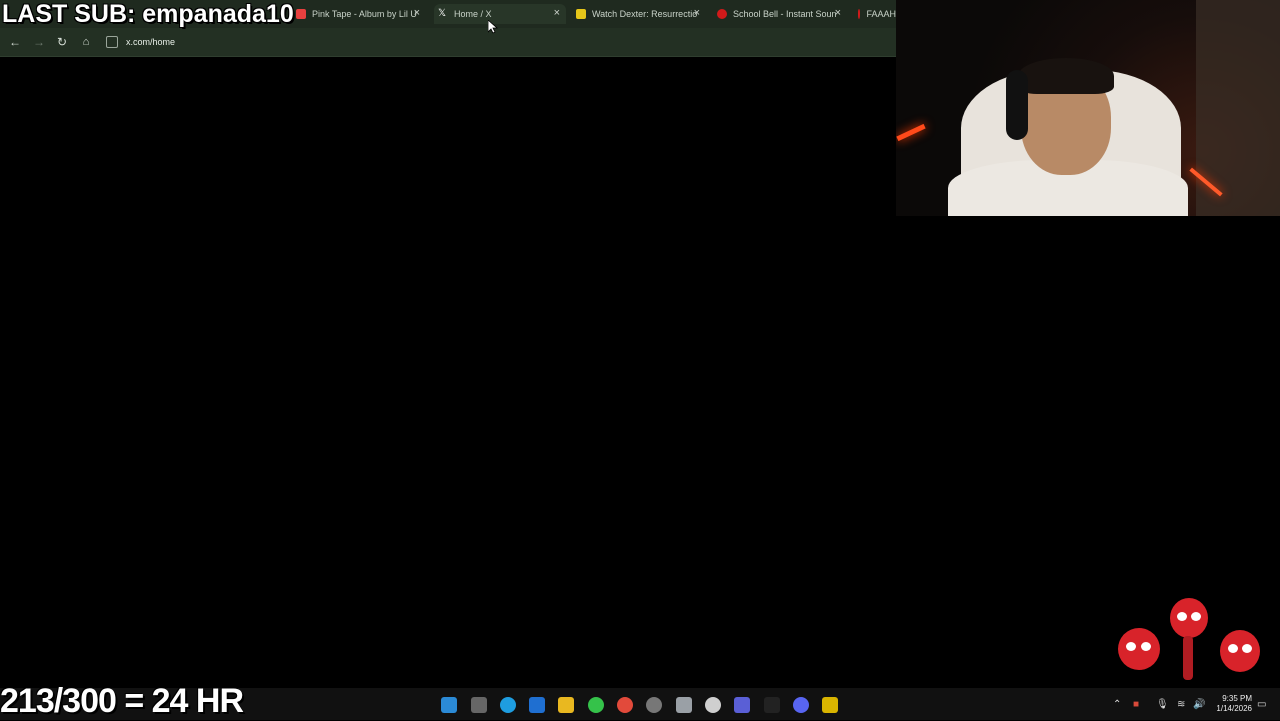 This screenshot has width=1280, height=721. What do you see at coordinates (566, 705) in the screenshot?
I see `file-explorer-icon` at bounding box center [566, 705].